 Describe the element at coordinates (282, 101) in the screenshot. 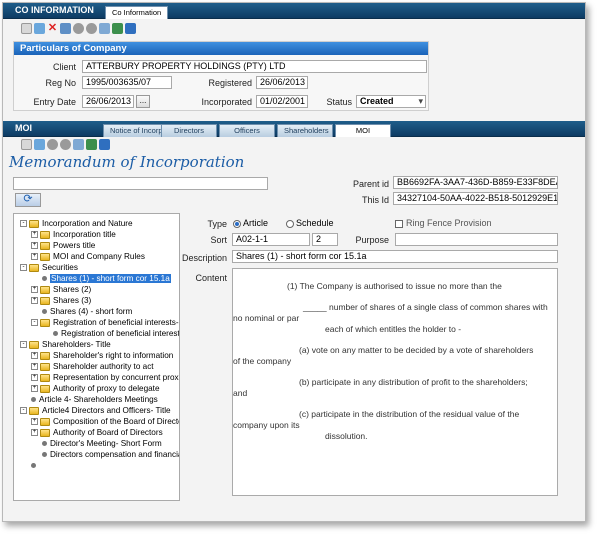

I see `incorporated-field: 01/02/2001` at that location.